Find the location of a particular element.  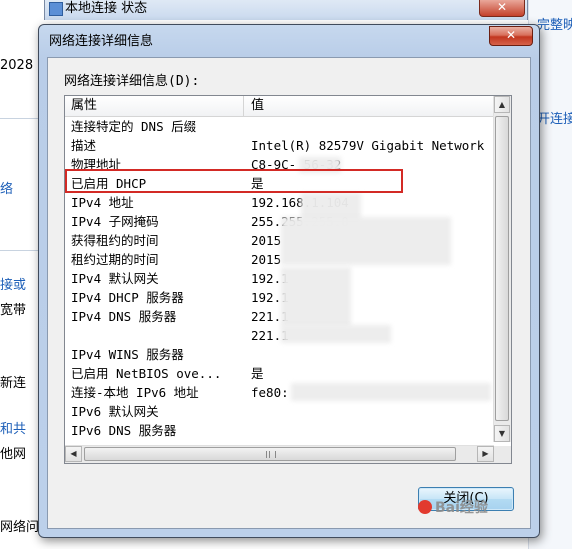

background-window-titlebar: 本地连接 状态 ✕ is located at coordinates (286, 10).